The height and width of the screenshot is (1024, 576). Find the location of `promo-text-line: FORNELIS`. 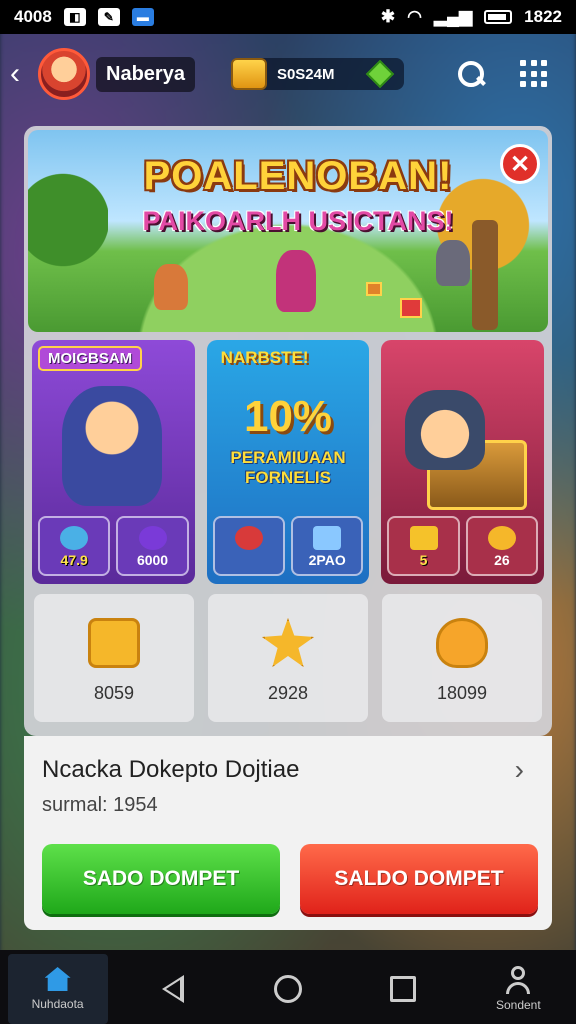

promo-text-line: FORNELIS is located at coordinates (288, 478).